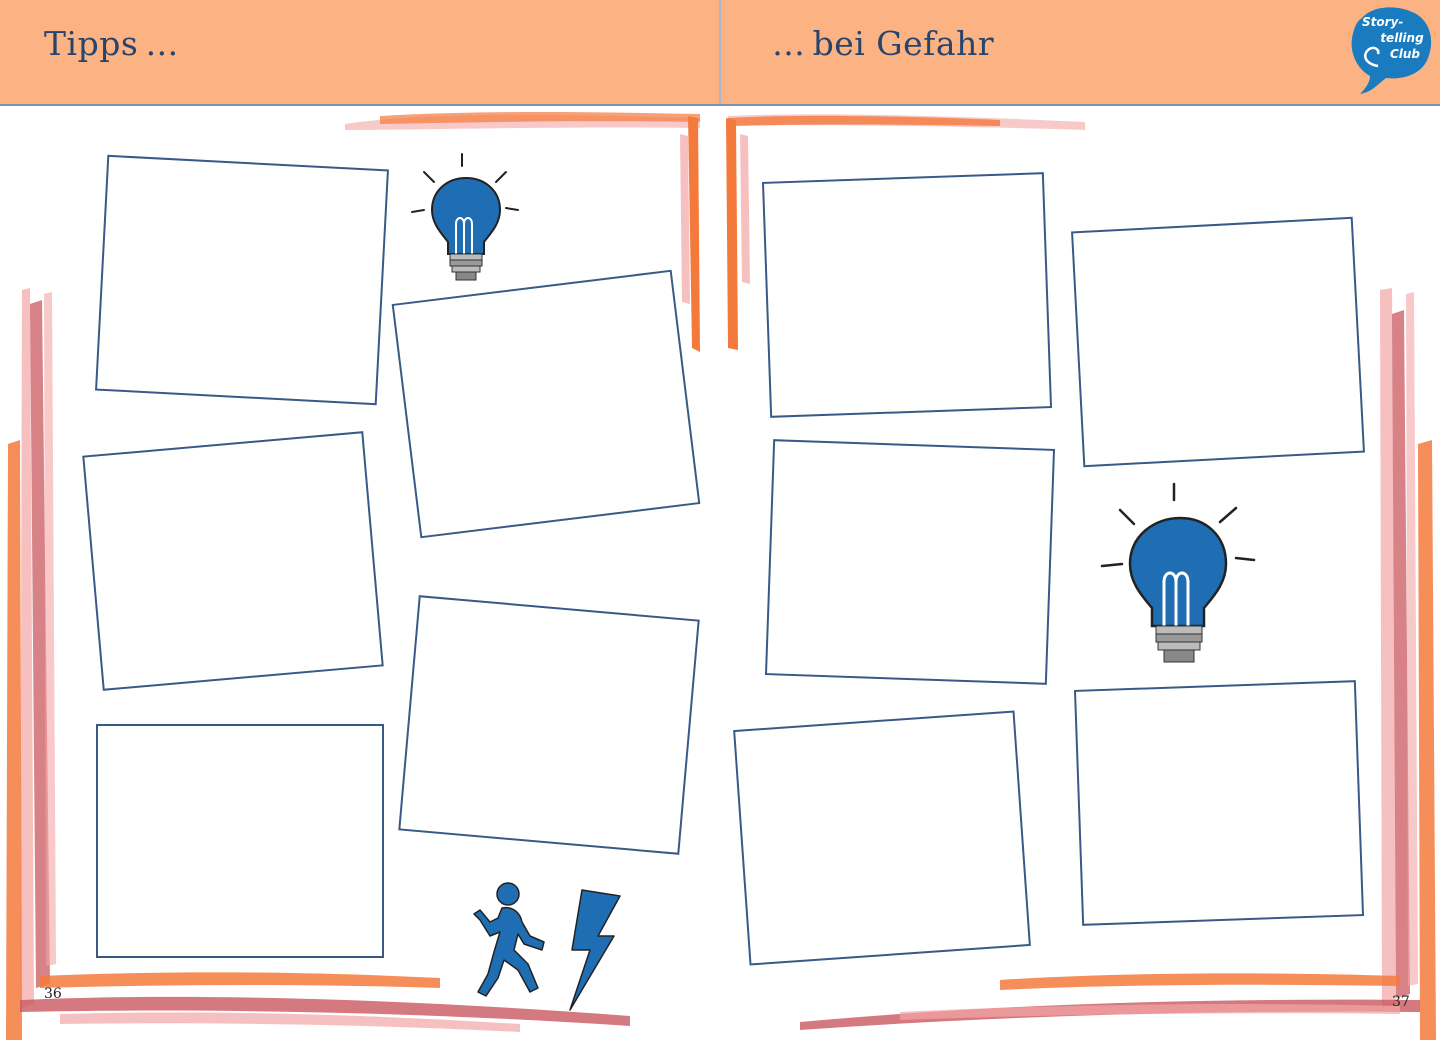  I want to click on lightning-icon, so click(595, 950).